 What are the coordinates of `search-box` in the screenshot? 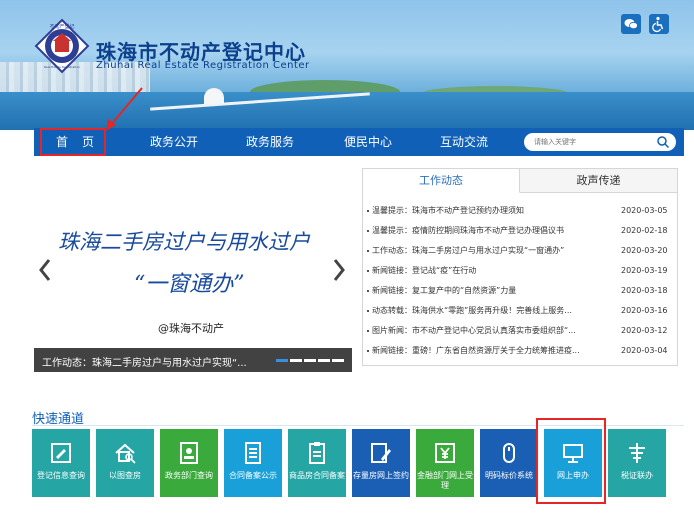 It's located at (600, 142).